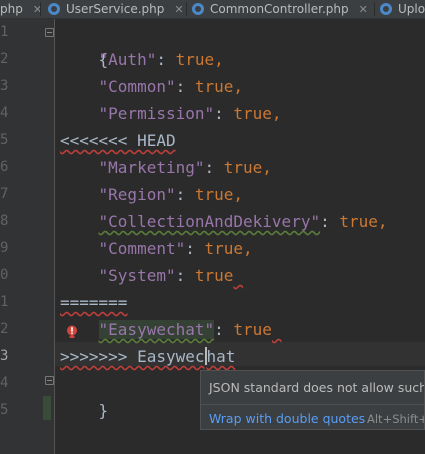 This screenshot has width=425, height=454. I want to click on merge-conflict-marker: >>>>>>> Easywec, so click(132, 356).